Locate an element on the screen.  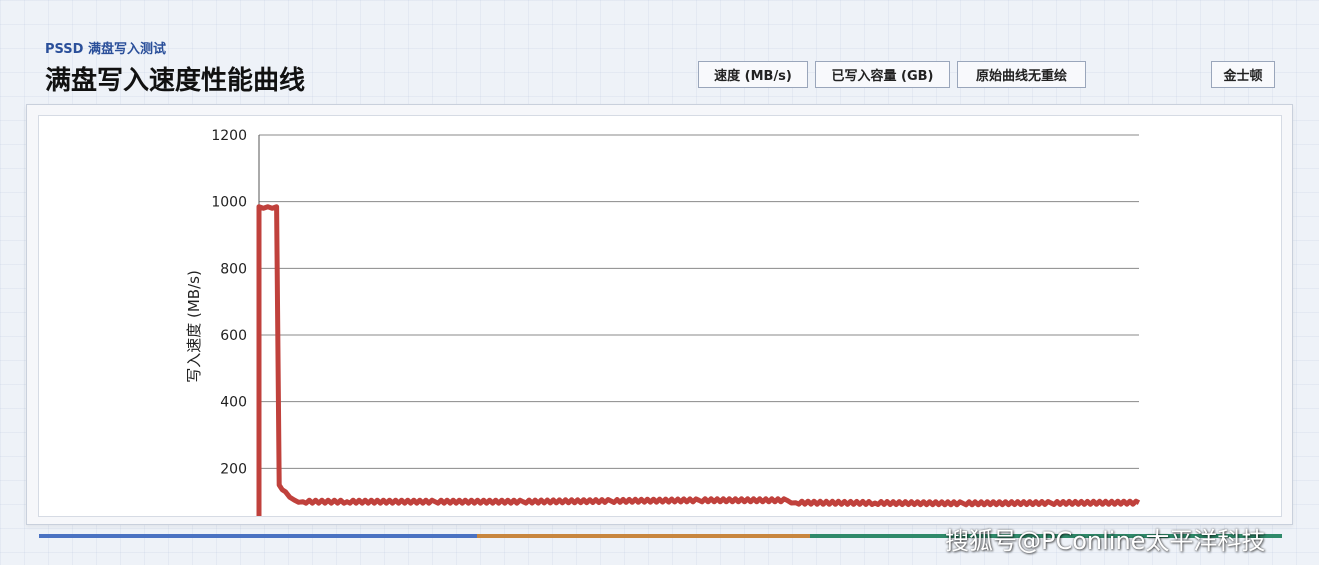
page-title: 满盘写入速度性能曲线 is located at coordinates (175, 81).